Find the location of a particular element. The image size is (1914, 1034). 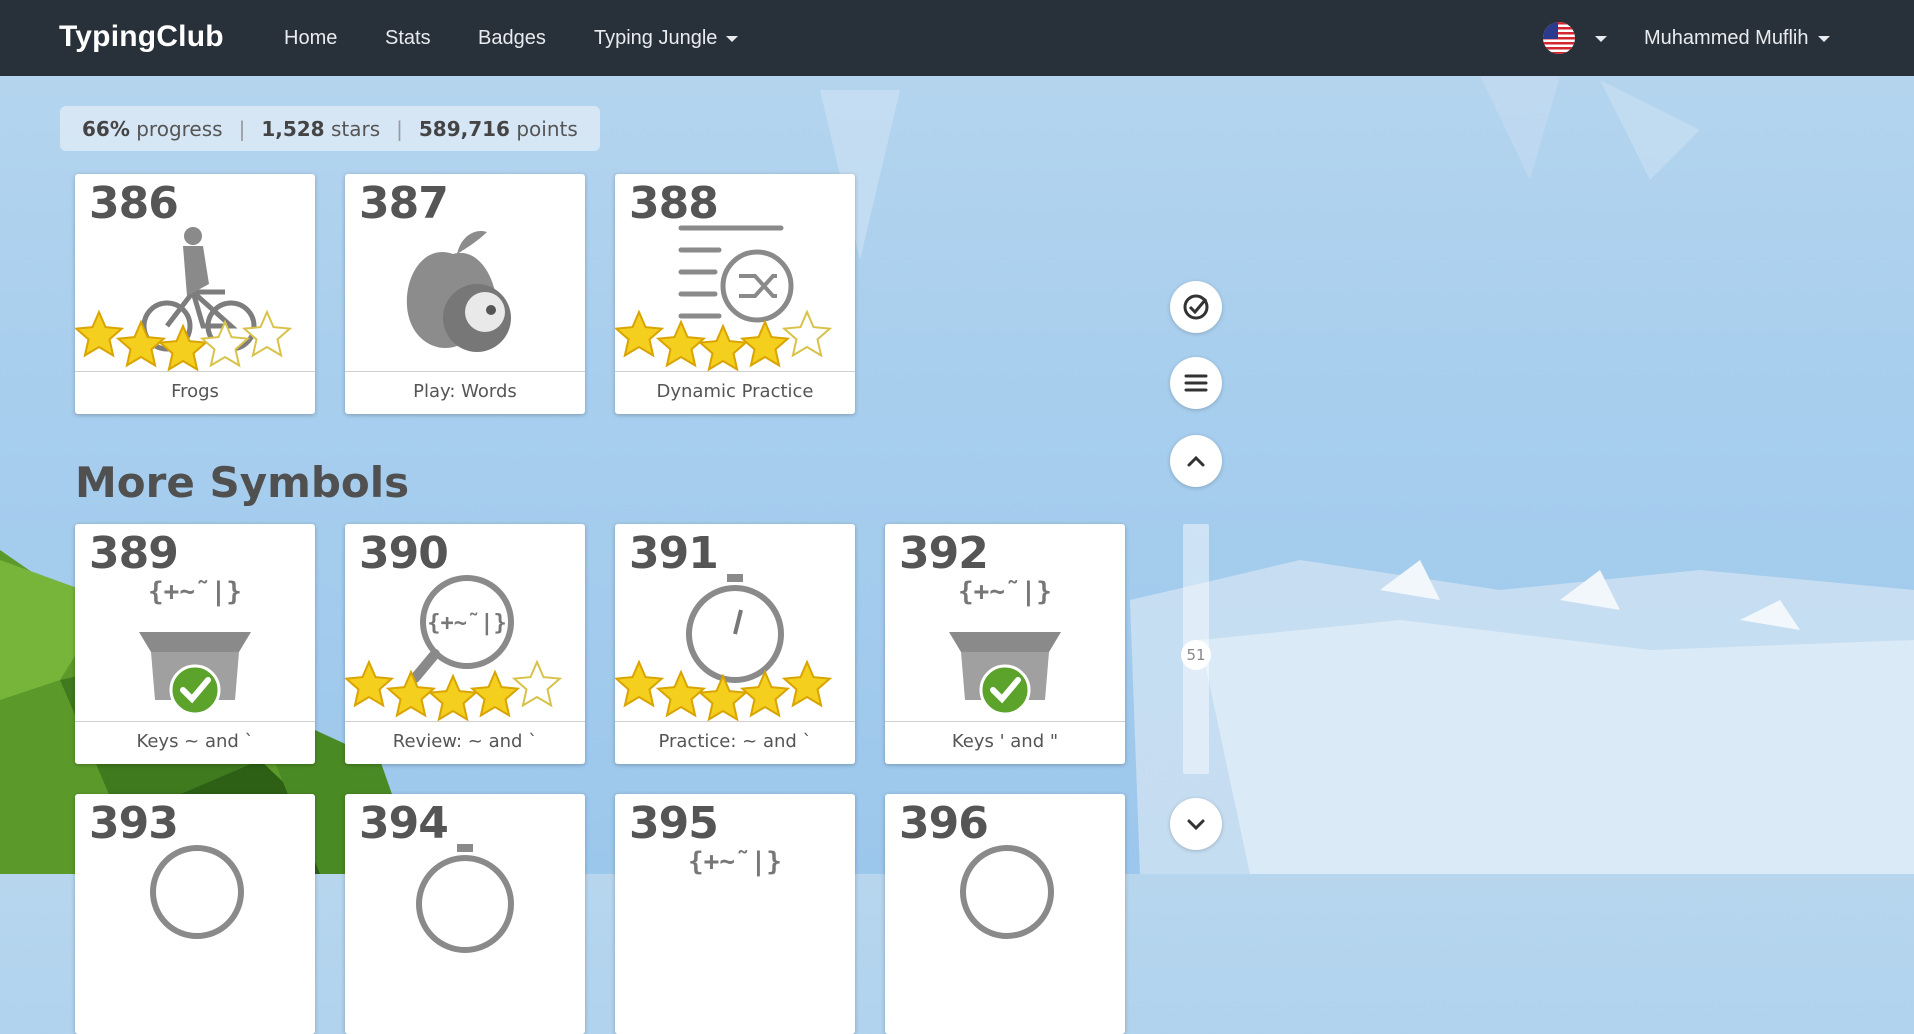

lesson-card-388: 388 Dynamic Practice is located at coordinates (735, 294).